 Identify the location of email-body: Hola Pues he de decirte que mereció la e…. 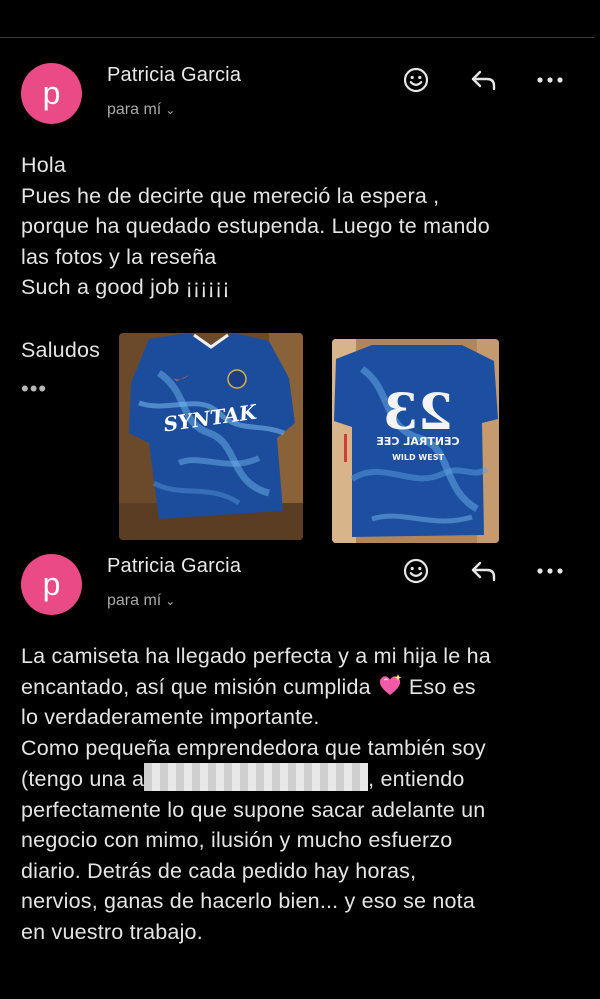
(301, 226).